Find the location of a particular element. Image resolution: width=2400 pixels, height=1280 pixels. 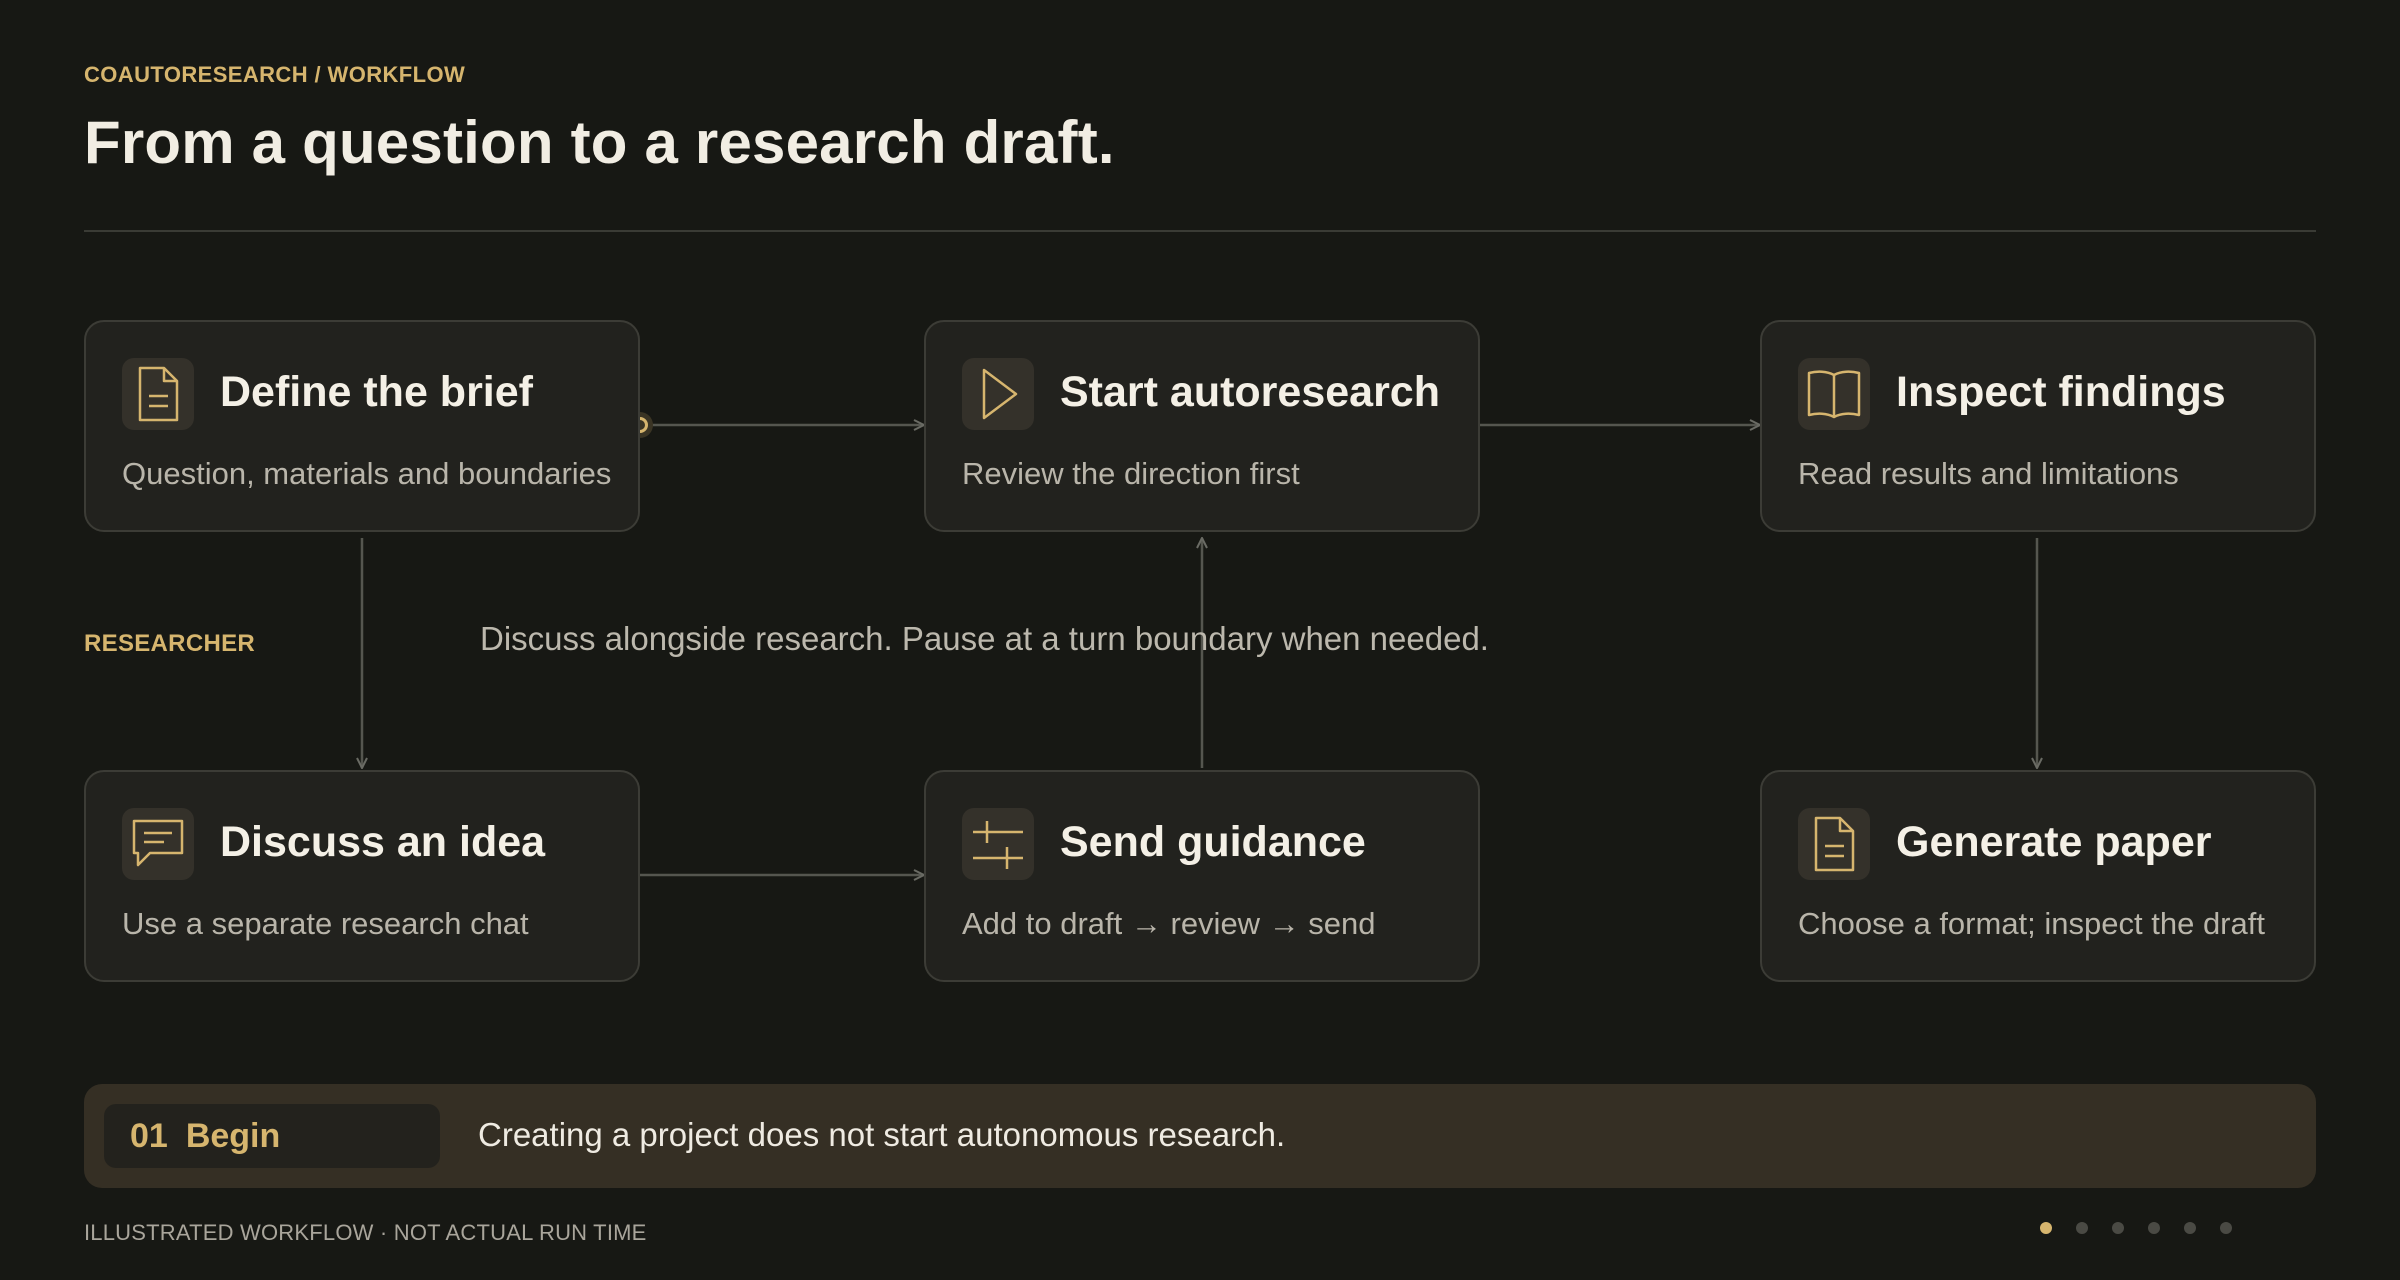

step-label: Begin is located at coordinates (233, 1135).